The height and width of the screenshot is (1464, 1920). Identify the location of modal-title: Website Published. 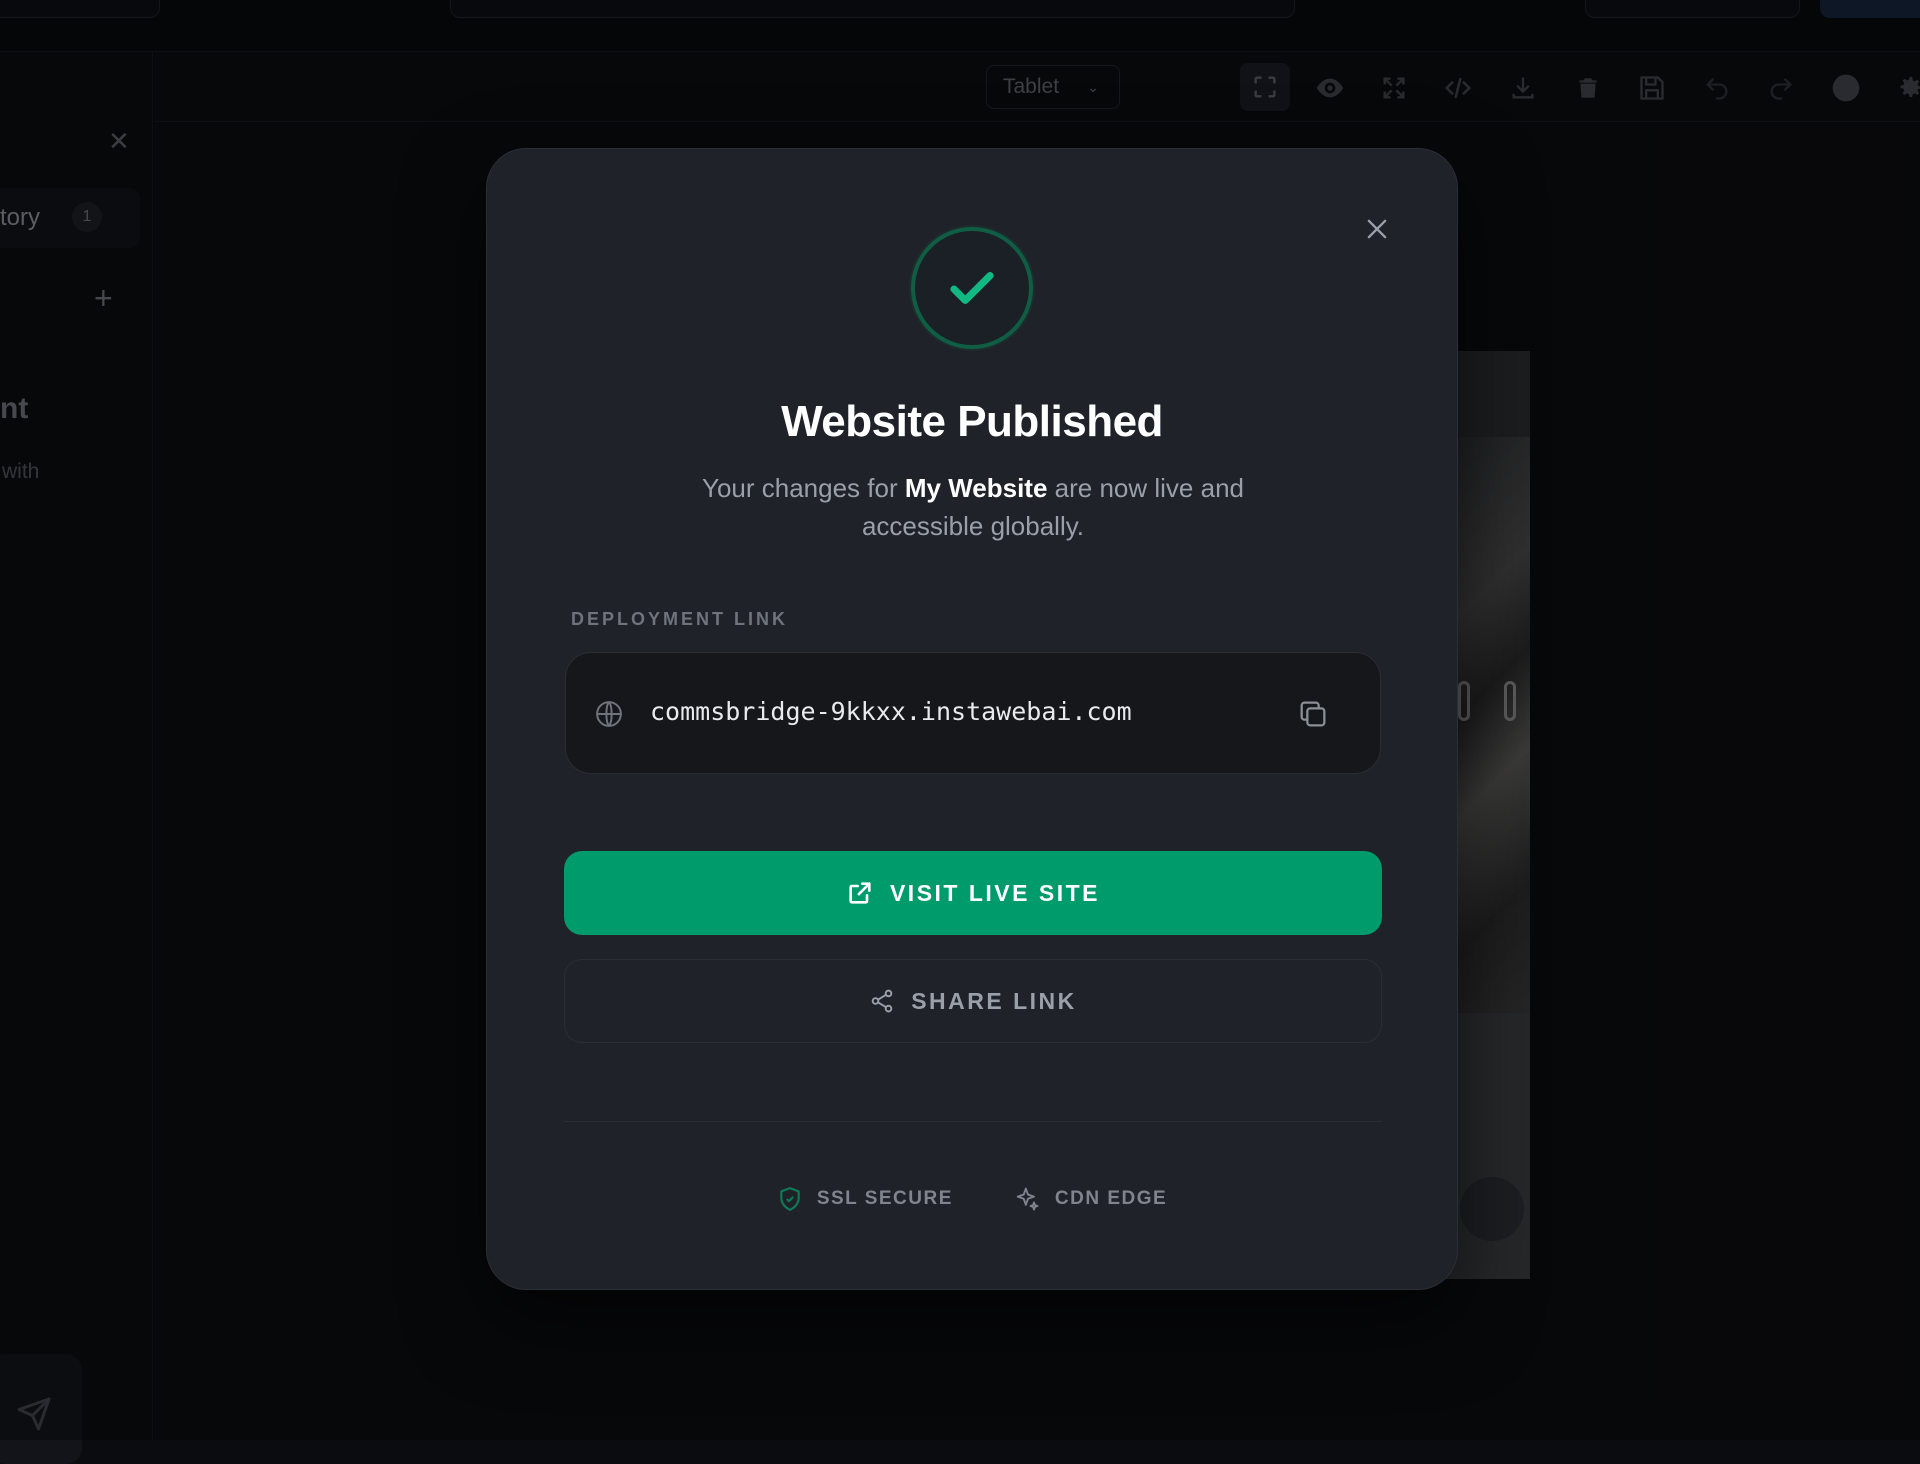
(972, 422).